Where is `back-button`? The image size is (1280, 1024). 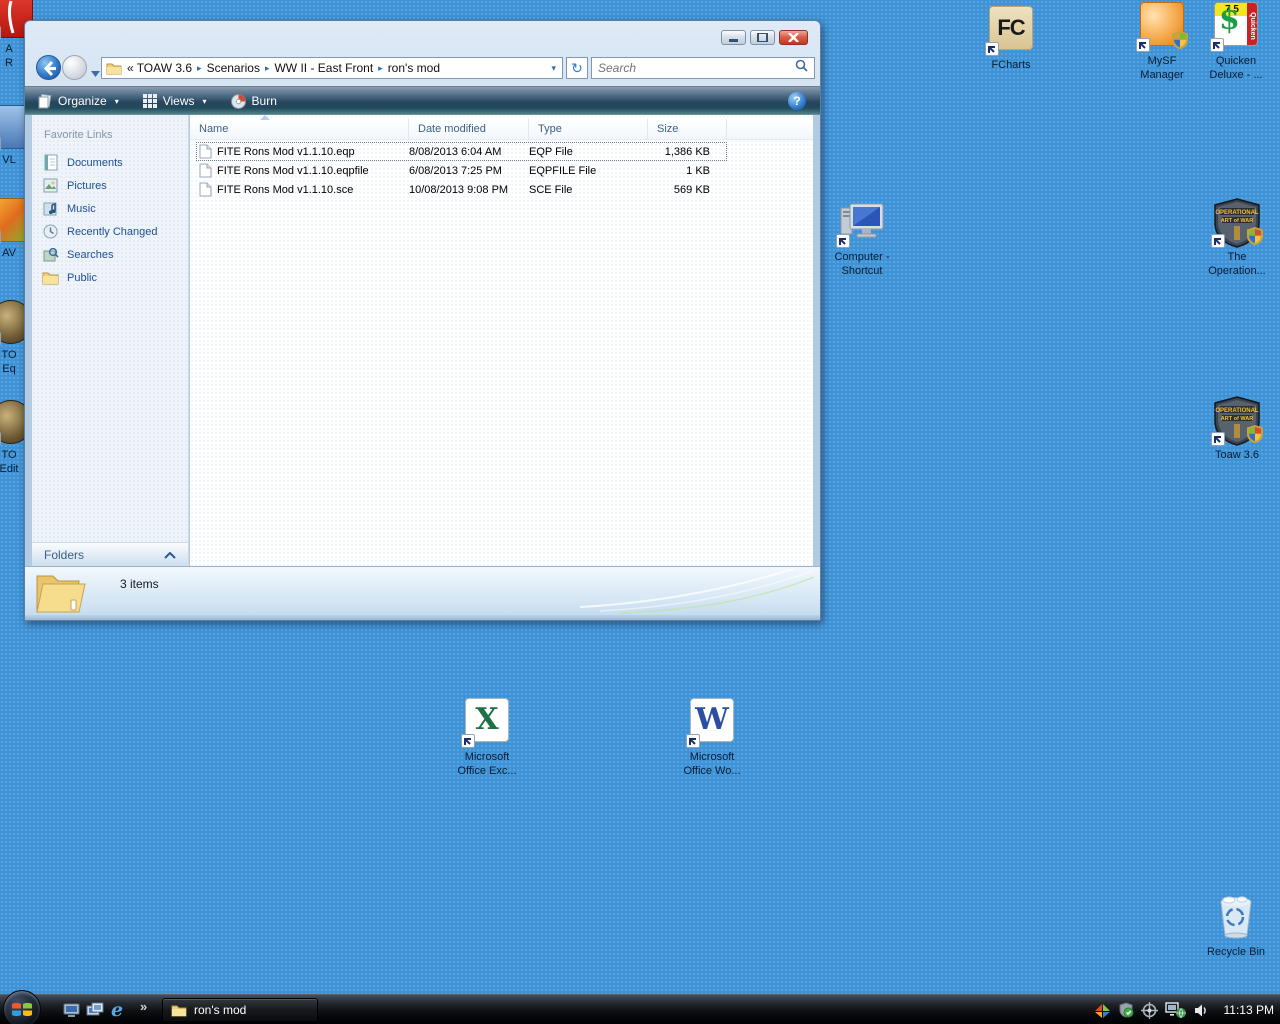 back-button is located at coordinates (48, 67).